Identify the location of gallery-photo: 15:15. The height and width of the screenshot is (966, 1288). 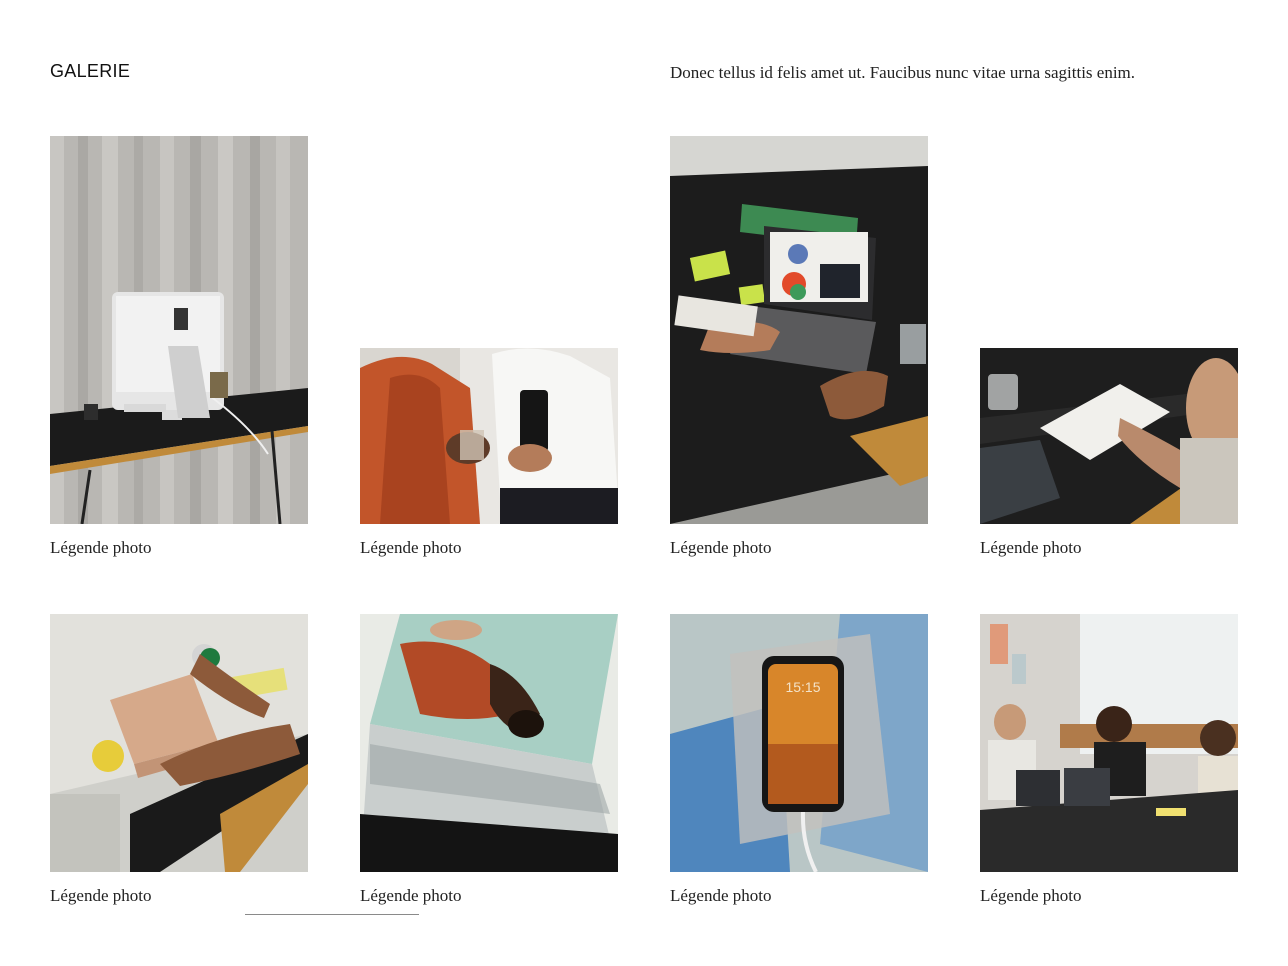
(799, 743).